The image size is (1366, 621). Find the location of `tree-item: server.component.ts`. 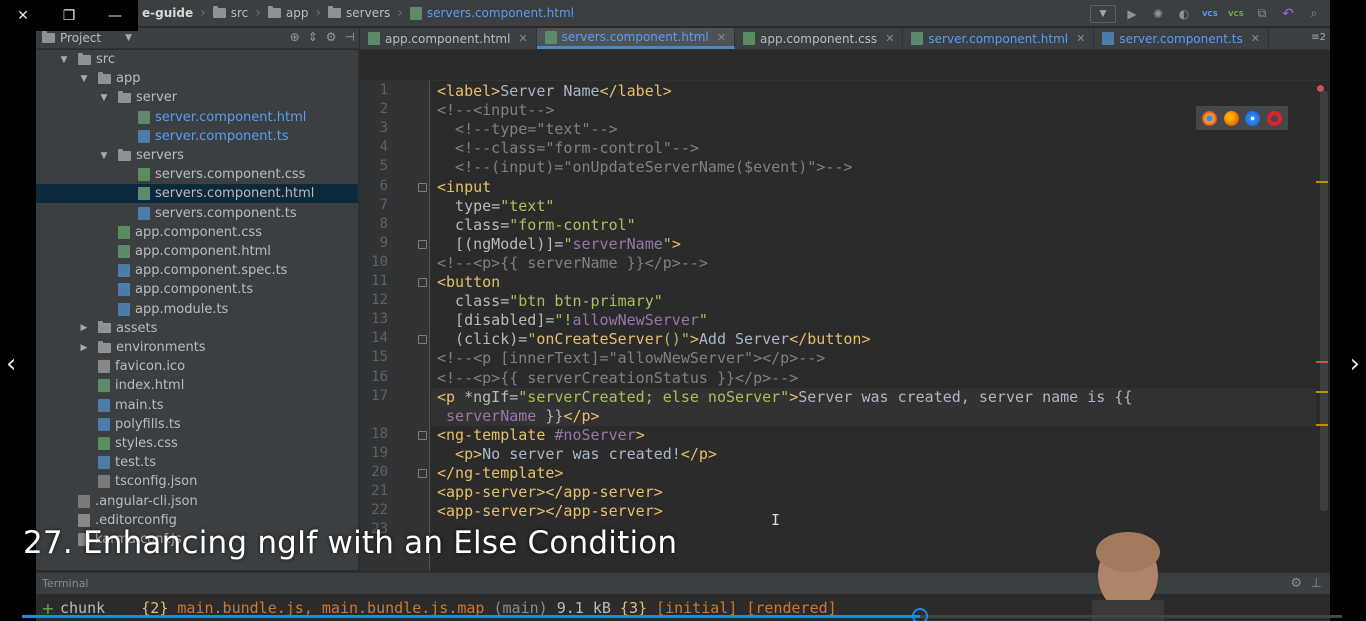

tree-item: server.component.ts is located at coordinates (197, 136).